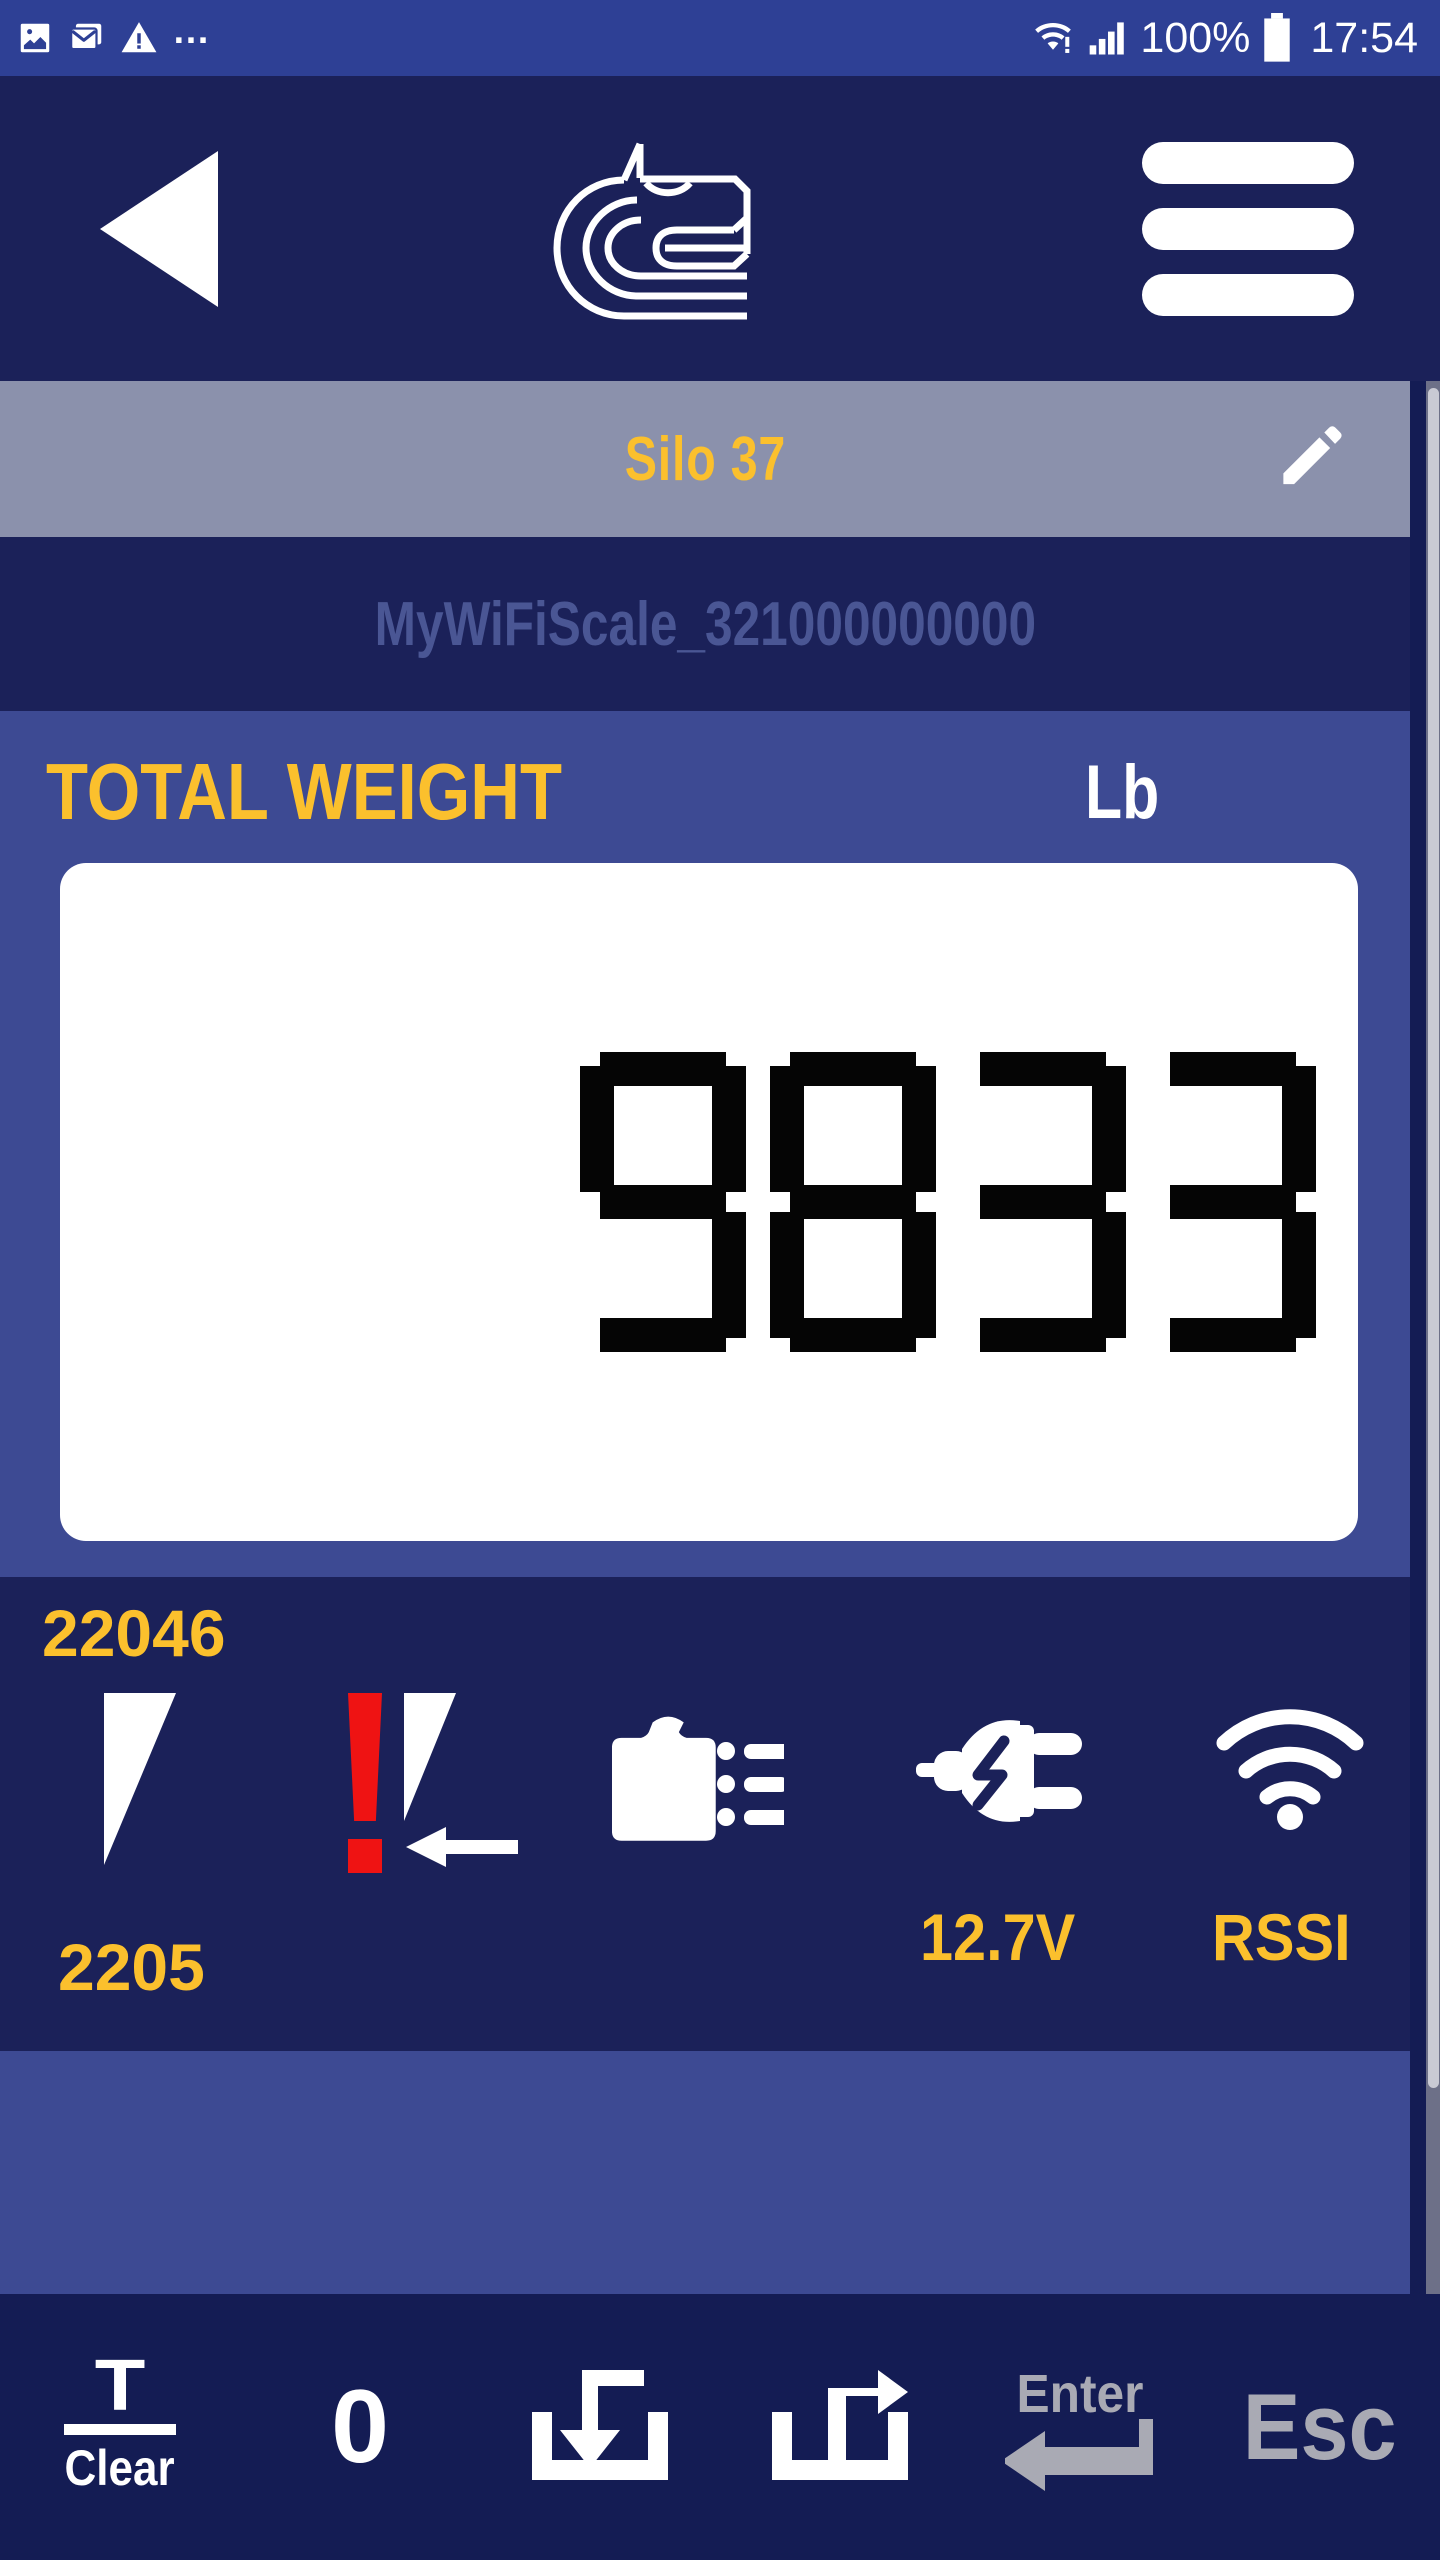  I want to click on enter-button: Enter, so click(1080, 2427).